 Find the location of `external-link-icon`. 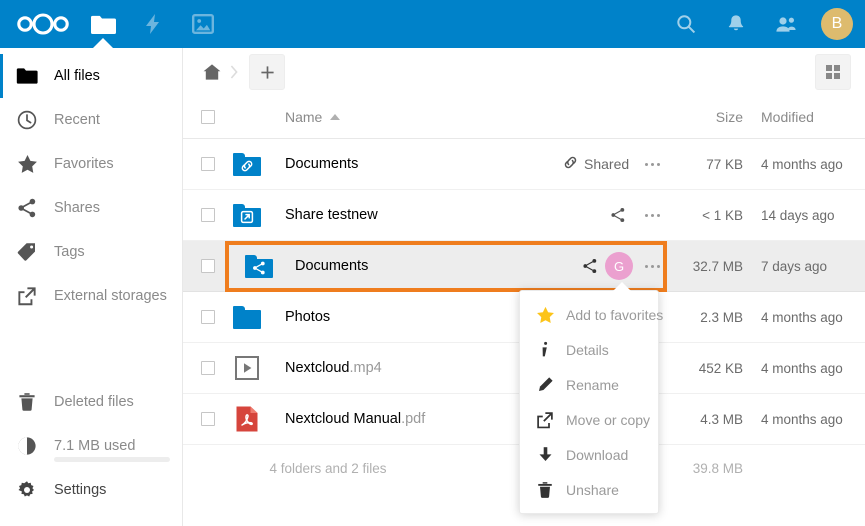

external-link-icon is located at coordinates (545, 420).